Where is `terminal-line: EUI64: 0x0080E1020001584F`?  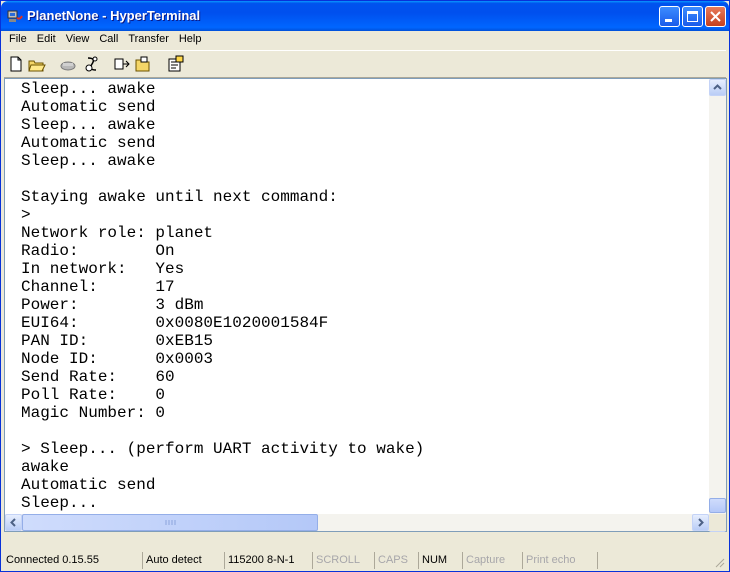
terminal-line: EUI64: 0x0080E1020001584F is located at coordinates (175, 323).